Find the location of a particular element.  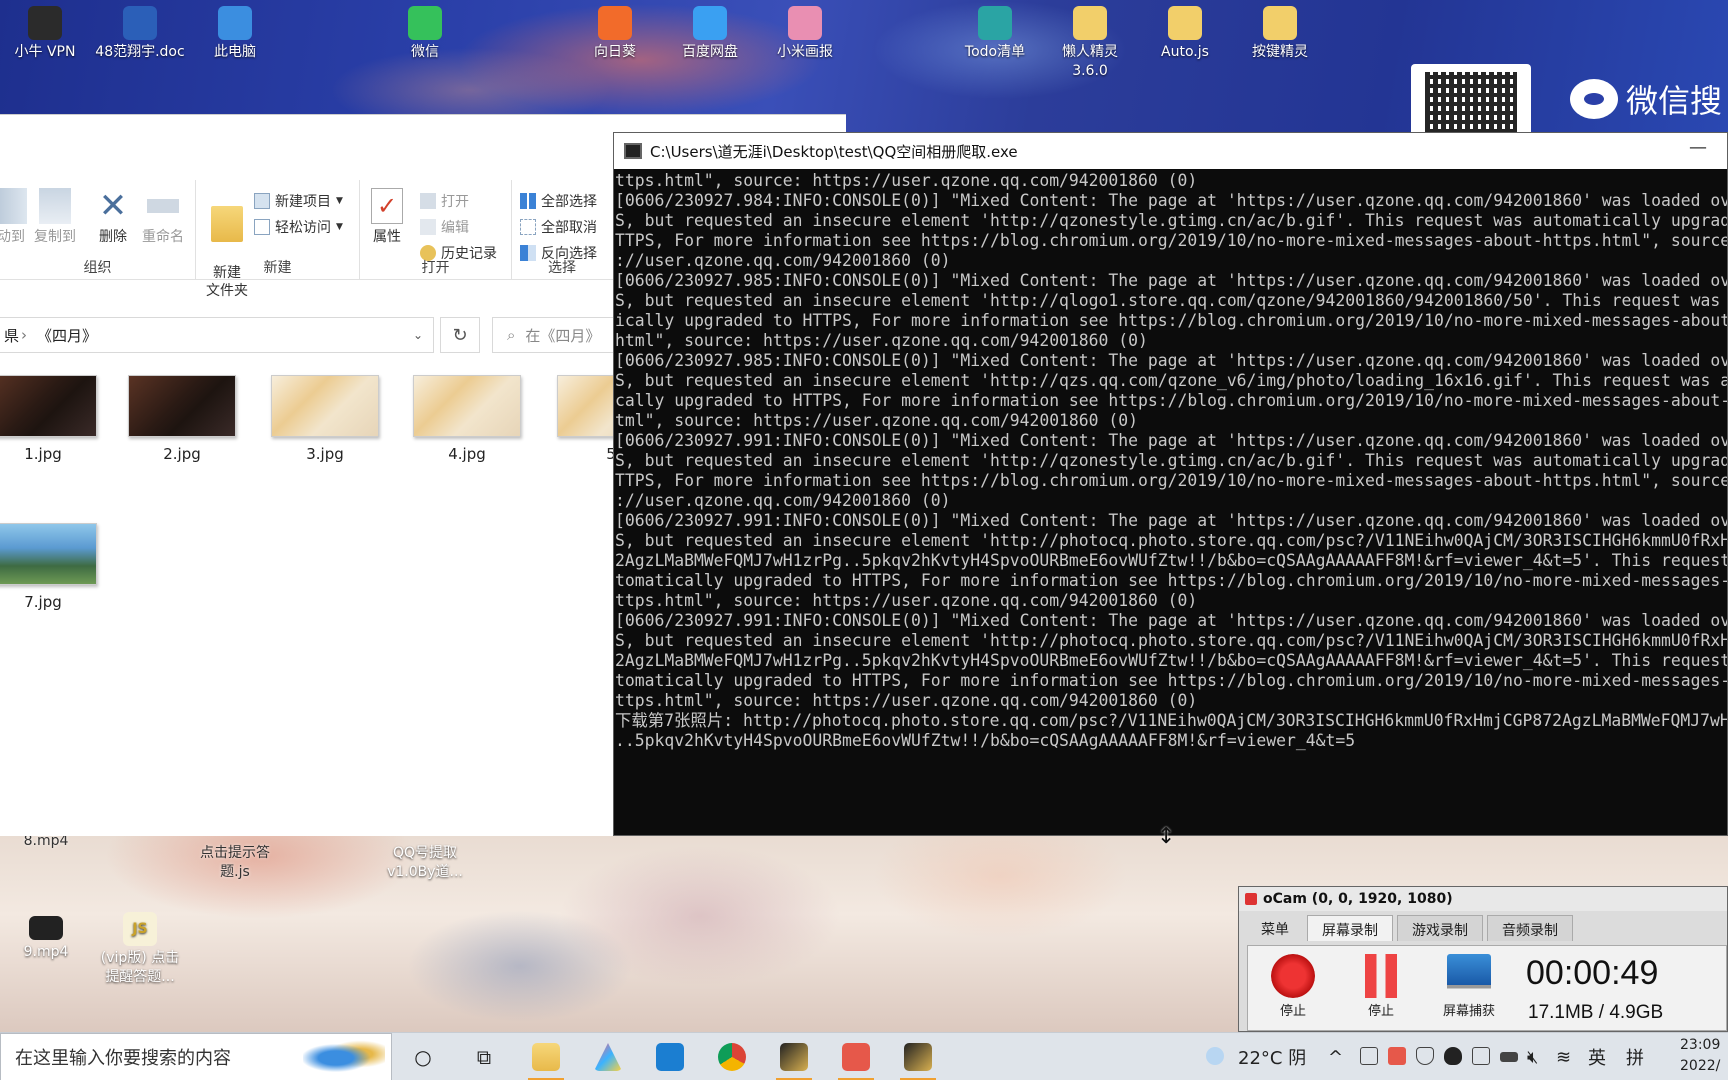

desktop-icon-10: 按键精灵 is located at coordinates (1280, 32).